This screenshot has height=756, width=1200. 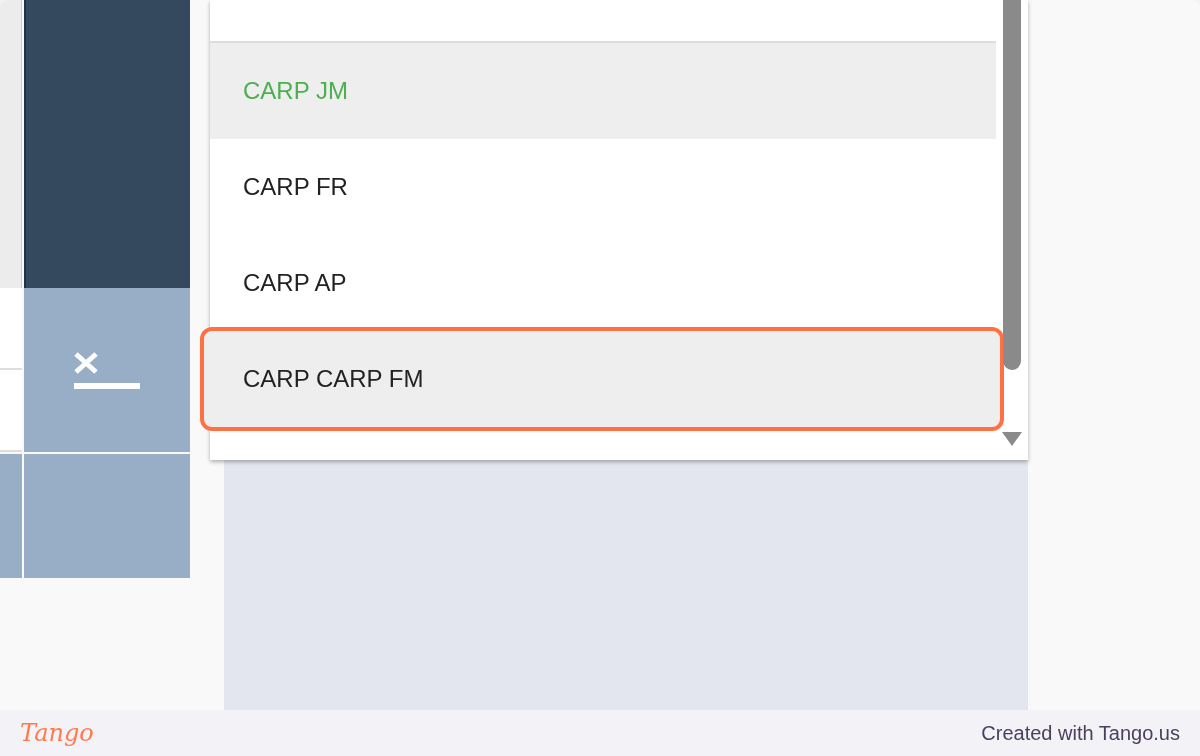 What do you see at coordinates (1080, 733) in the screenshot?
I see `credit-text: Created with Tango.us` at bounding box center [1080, 733].